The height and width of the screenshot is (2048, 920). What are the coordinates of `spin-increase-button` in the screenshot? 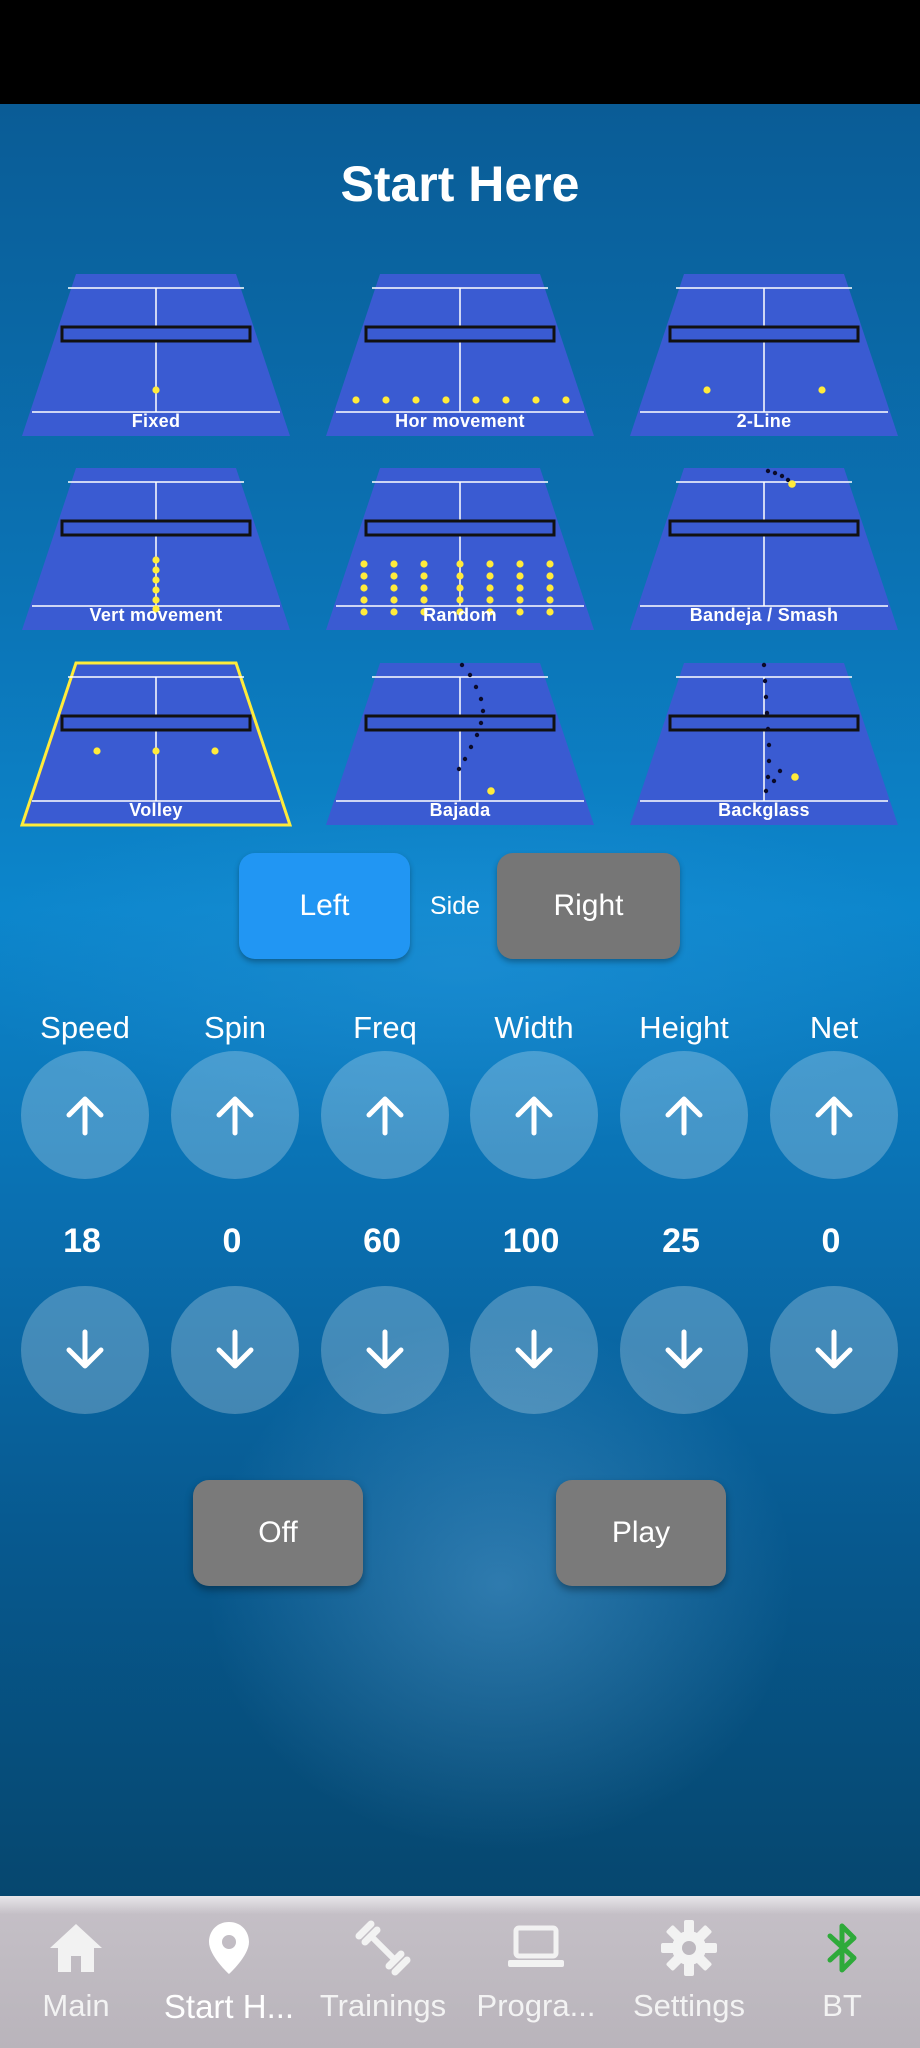 It's located at (235, 1115).